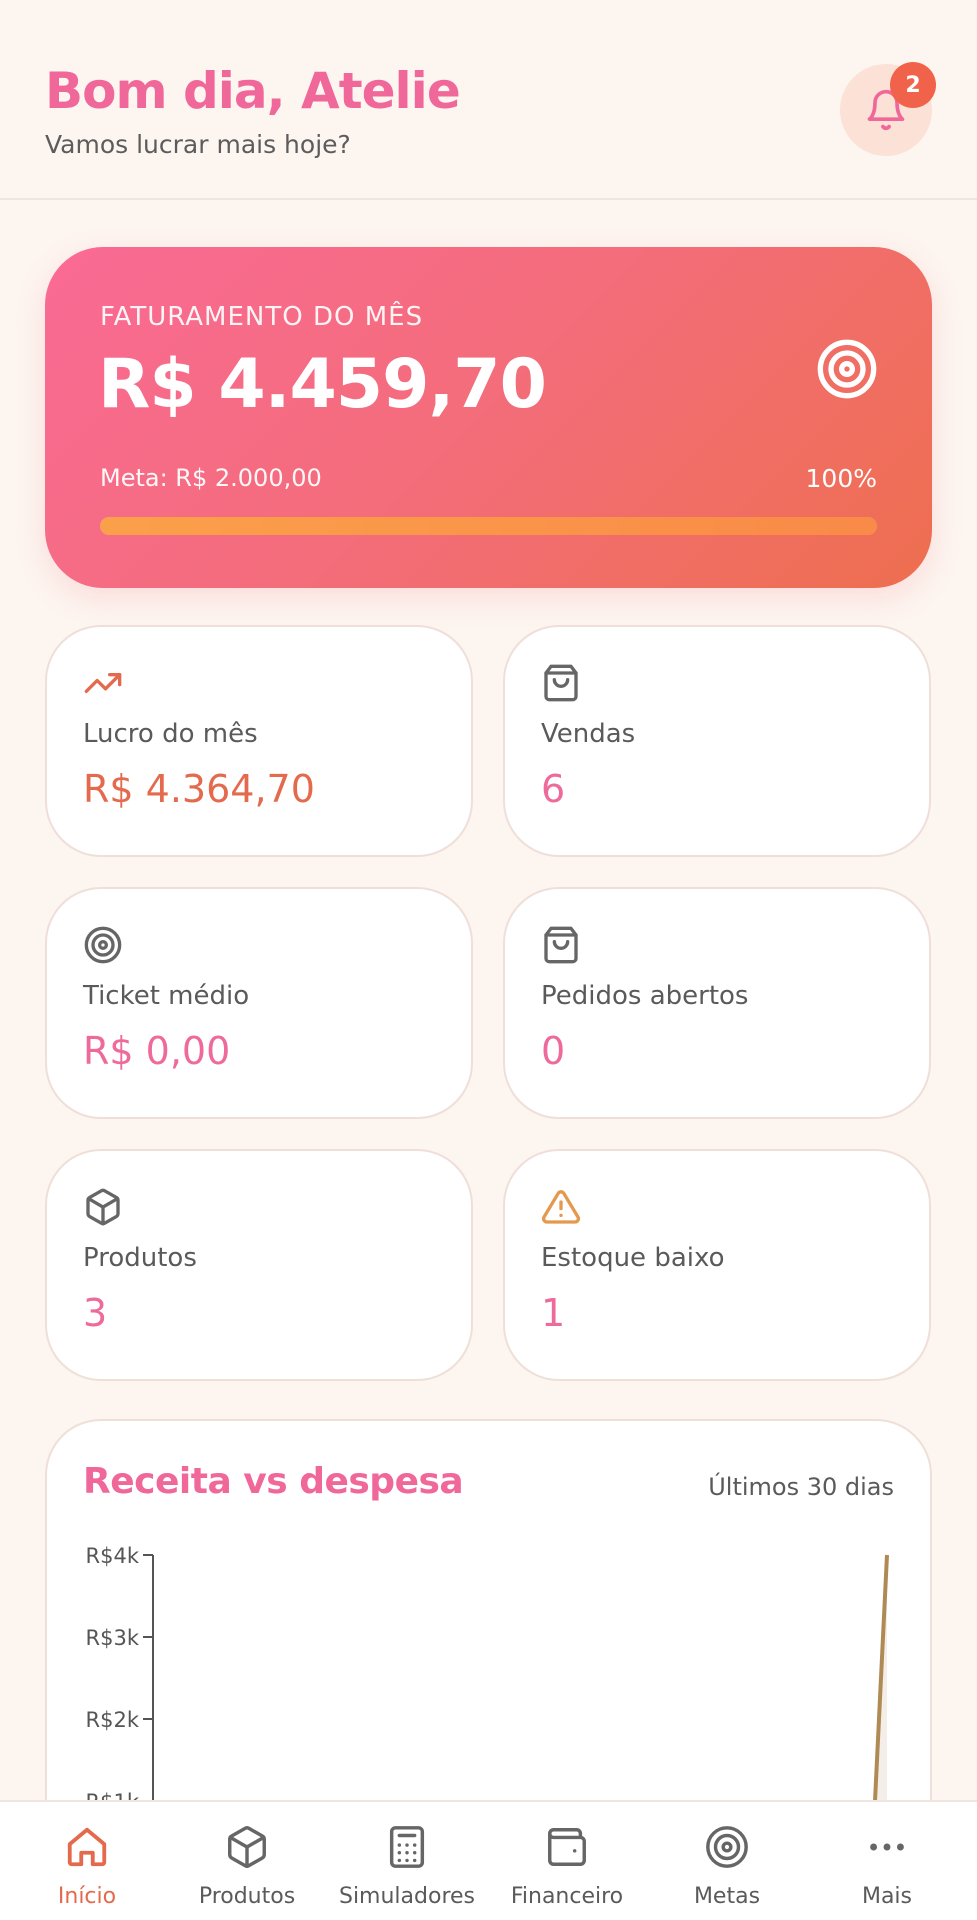 The image size is (977, 1920). What do you see at coordinates (561, 1207) in the screenshot?
I see `alert-triangle-icon` at bounding box center [561, 1207].